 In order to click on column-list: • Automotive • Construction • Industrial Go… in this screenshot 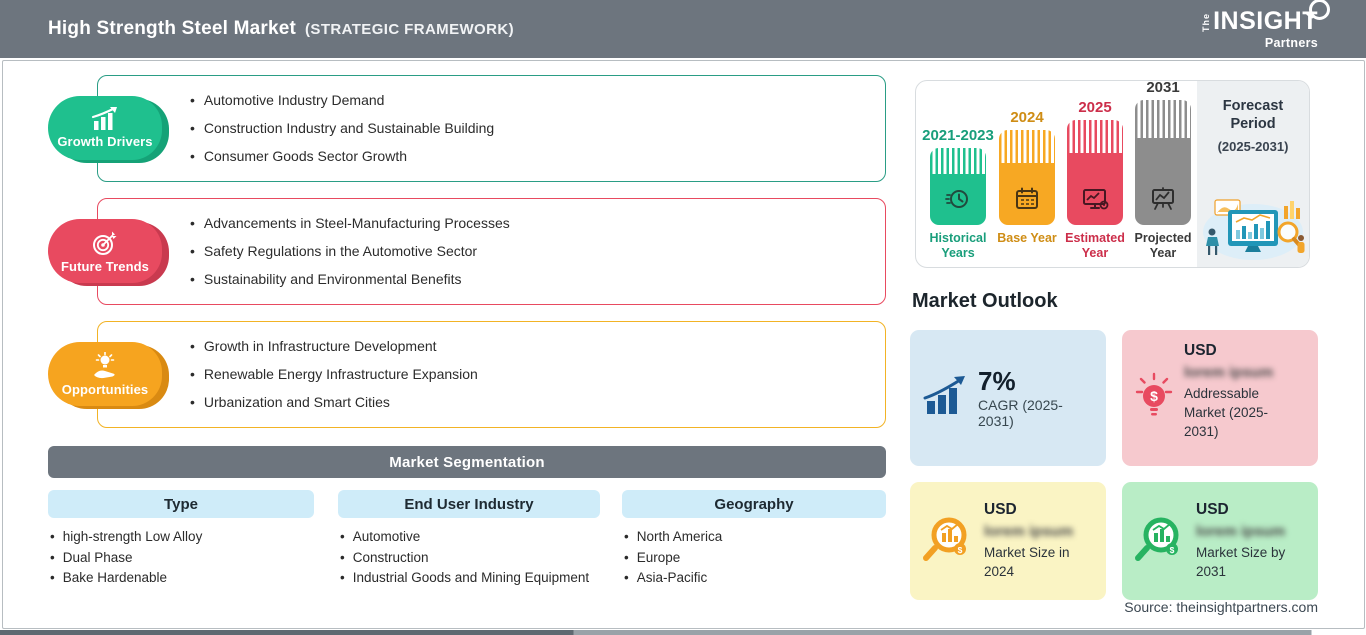, I will do `click(470, 558)`.